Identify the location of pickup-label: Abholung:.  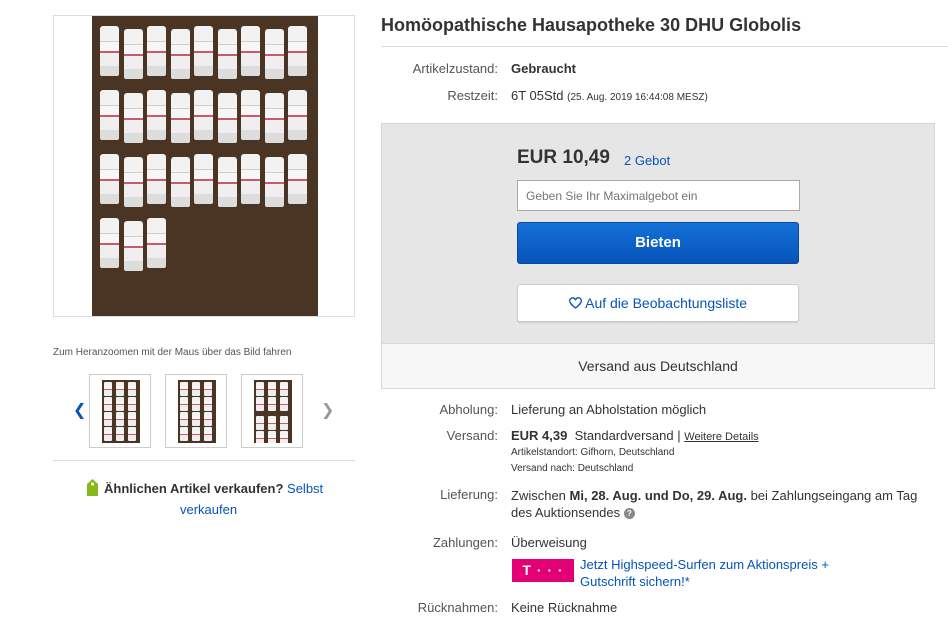
(468, 409).